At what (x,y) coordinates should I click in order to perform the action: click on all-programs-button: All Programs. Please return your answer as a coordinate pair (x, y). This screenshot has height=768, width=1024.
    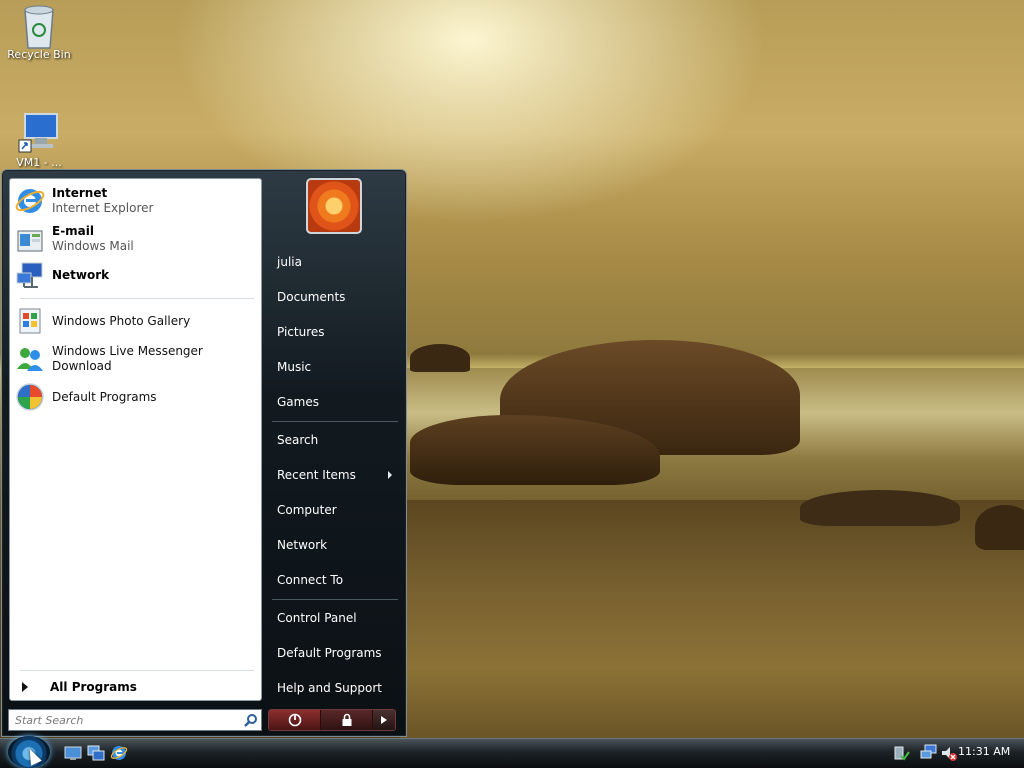
    Looking at the image, I should click on (136, 687).